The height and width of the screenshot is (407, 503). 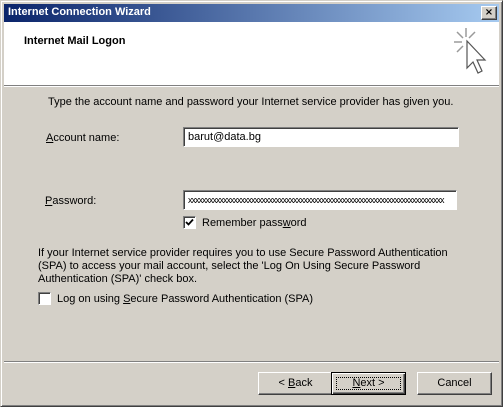 I want to click on focus-rectangle, so click(x=368, y=383).